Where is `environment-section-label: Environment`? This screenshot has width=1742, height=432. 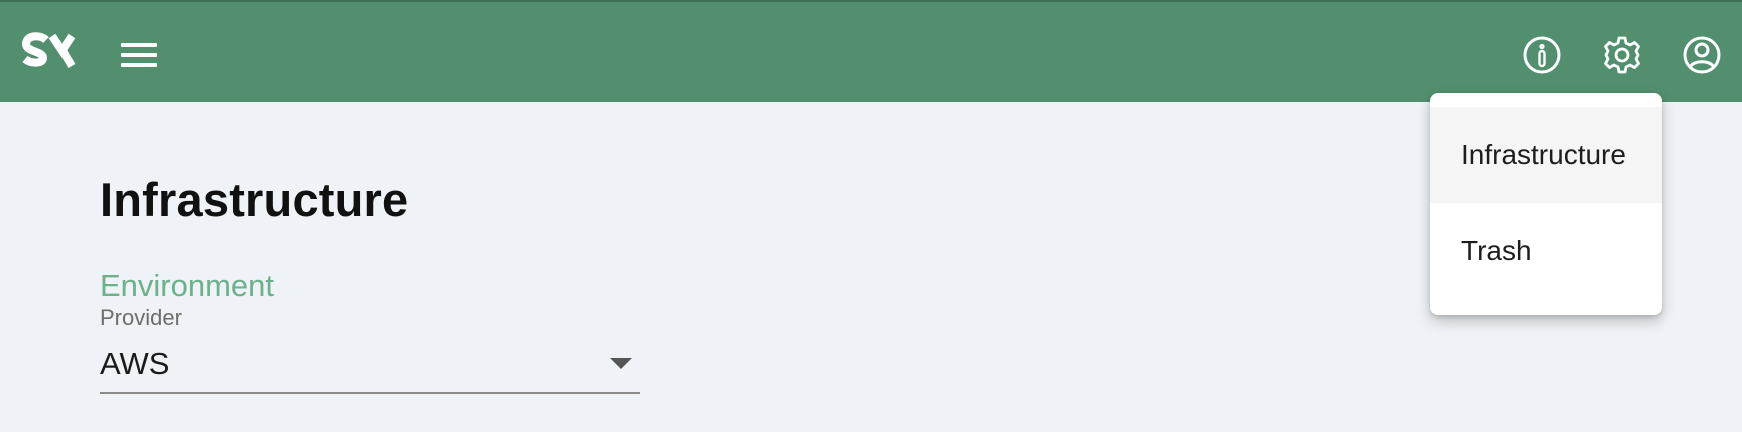
environment-section-label: Environment is located at coordinates (187, 285).